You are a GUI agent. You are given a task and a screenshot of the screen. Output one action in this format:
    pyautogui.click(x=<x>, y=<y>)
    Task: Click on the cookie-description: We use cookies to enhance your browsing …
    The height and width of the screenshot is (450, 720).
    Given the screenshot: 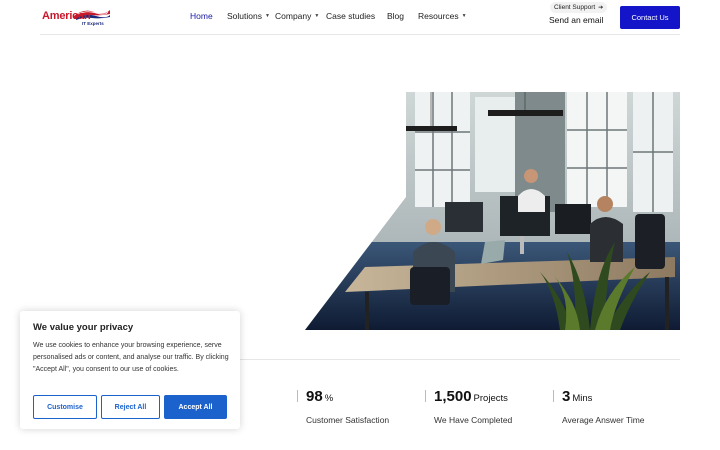 What is the action you would take?
    pyautogui.click(x=131, y=357)
    